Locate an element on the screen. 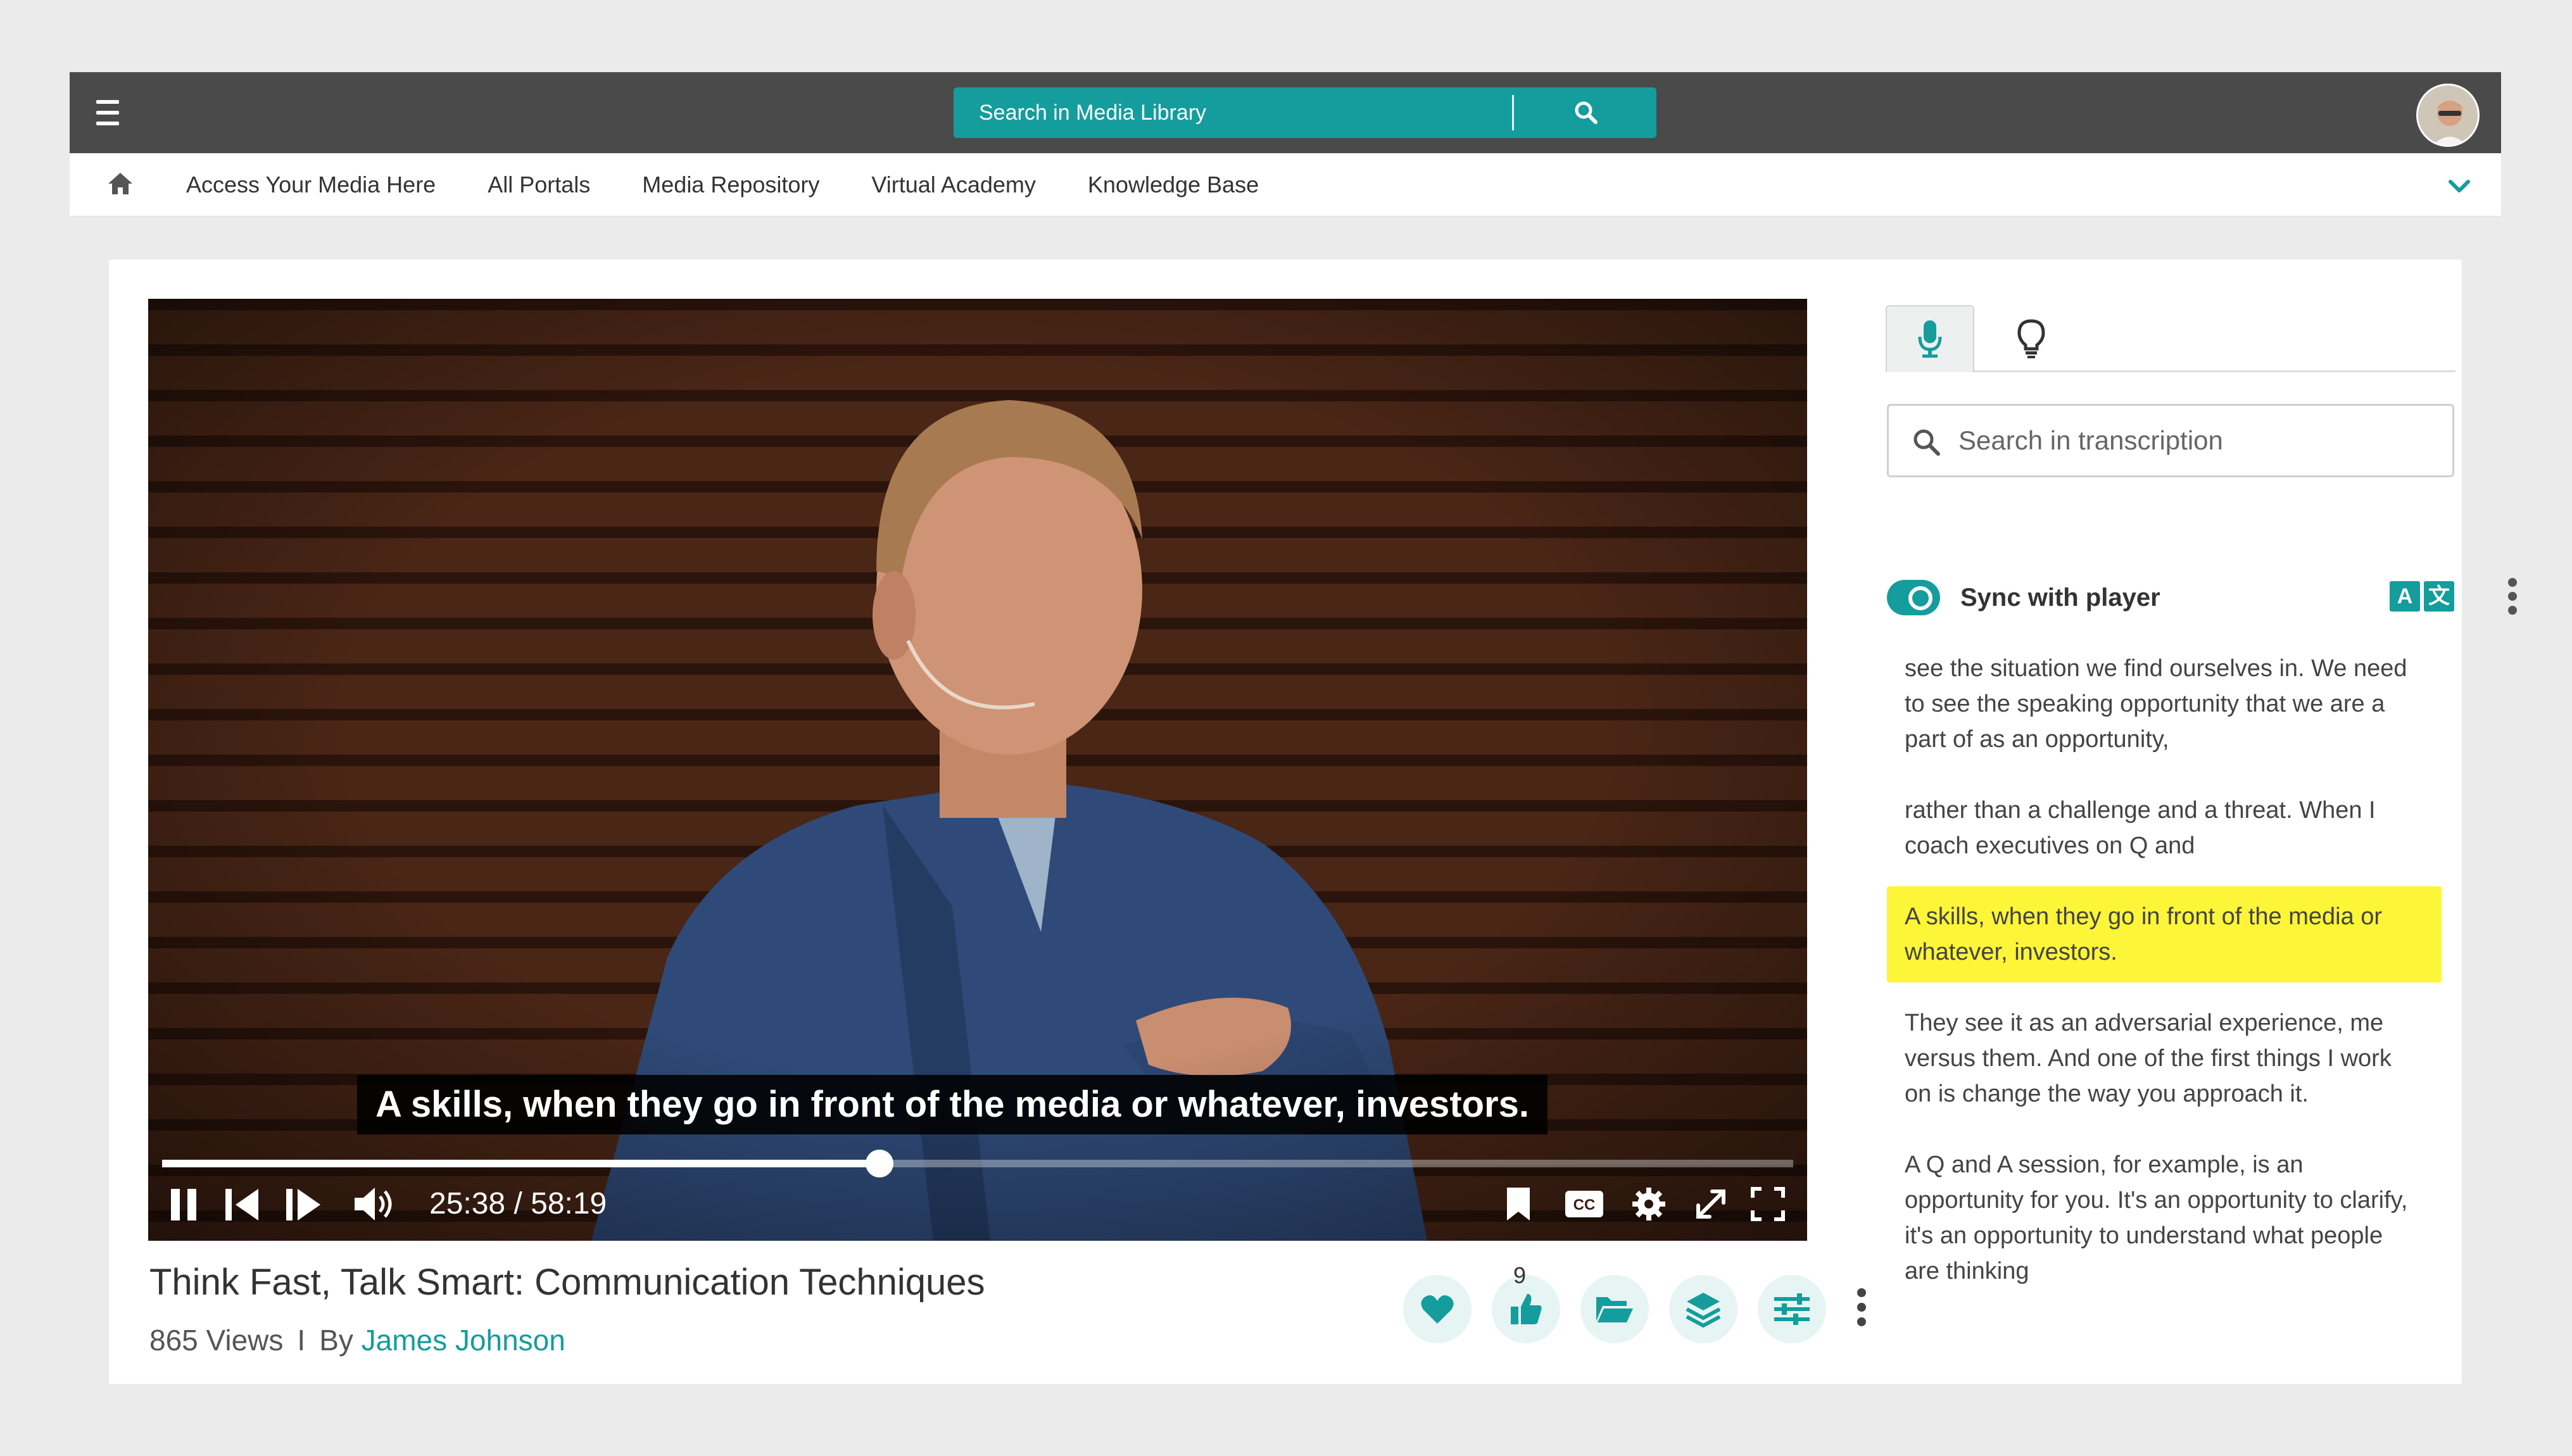 The height and width of the screenshot is (1456, 2572). step-forward-icon is located at coordinates (303, 1205).